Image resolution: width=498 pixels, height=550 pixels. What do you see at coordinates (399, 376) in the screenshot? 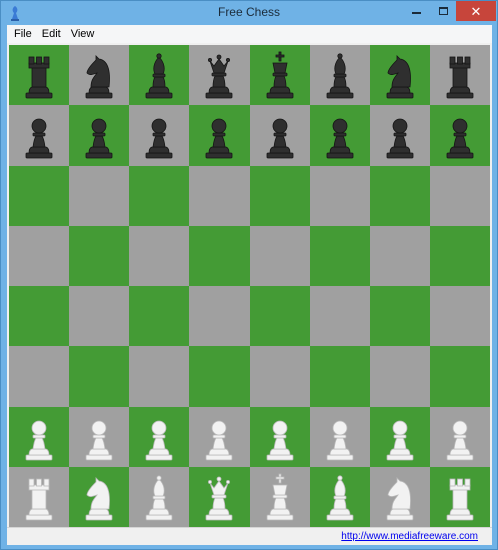
I see `square-g3` at bounding box center [399, 376].